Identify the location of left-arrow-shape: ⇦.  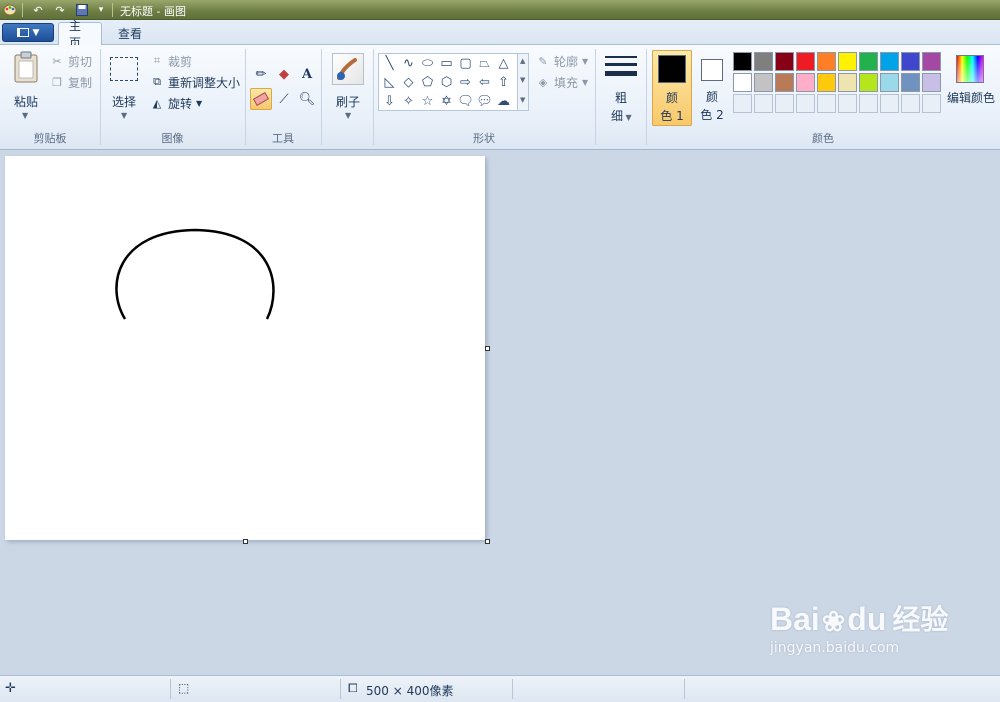
(484, 82).